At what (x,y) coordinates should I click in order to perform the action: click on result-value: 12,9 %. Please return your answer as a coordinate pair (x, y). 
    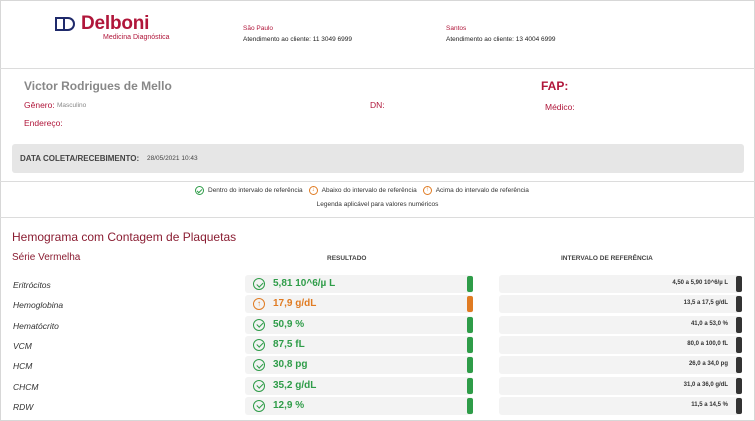
    Looking at the image, I should click on (289, 405).